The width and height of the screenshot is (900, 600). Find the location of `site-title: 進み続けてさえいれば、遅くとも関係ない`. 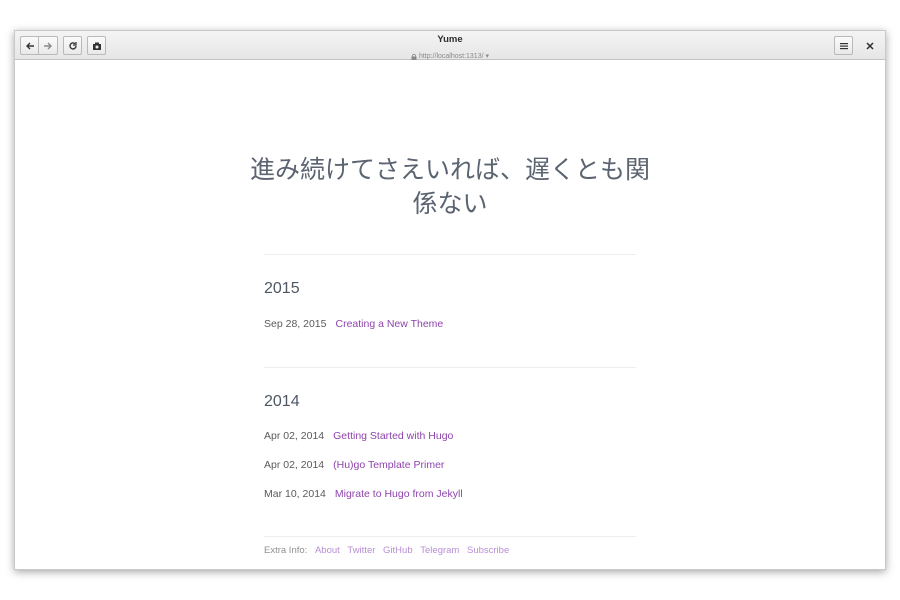

site-title: 進み続けてさえいれば、遅くとも関係ない is located at coordinates (450, 187).